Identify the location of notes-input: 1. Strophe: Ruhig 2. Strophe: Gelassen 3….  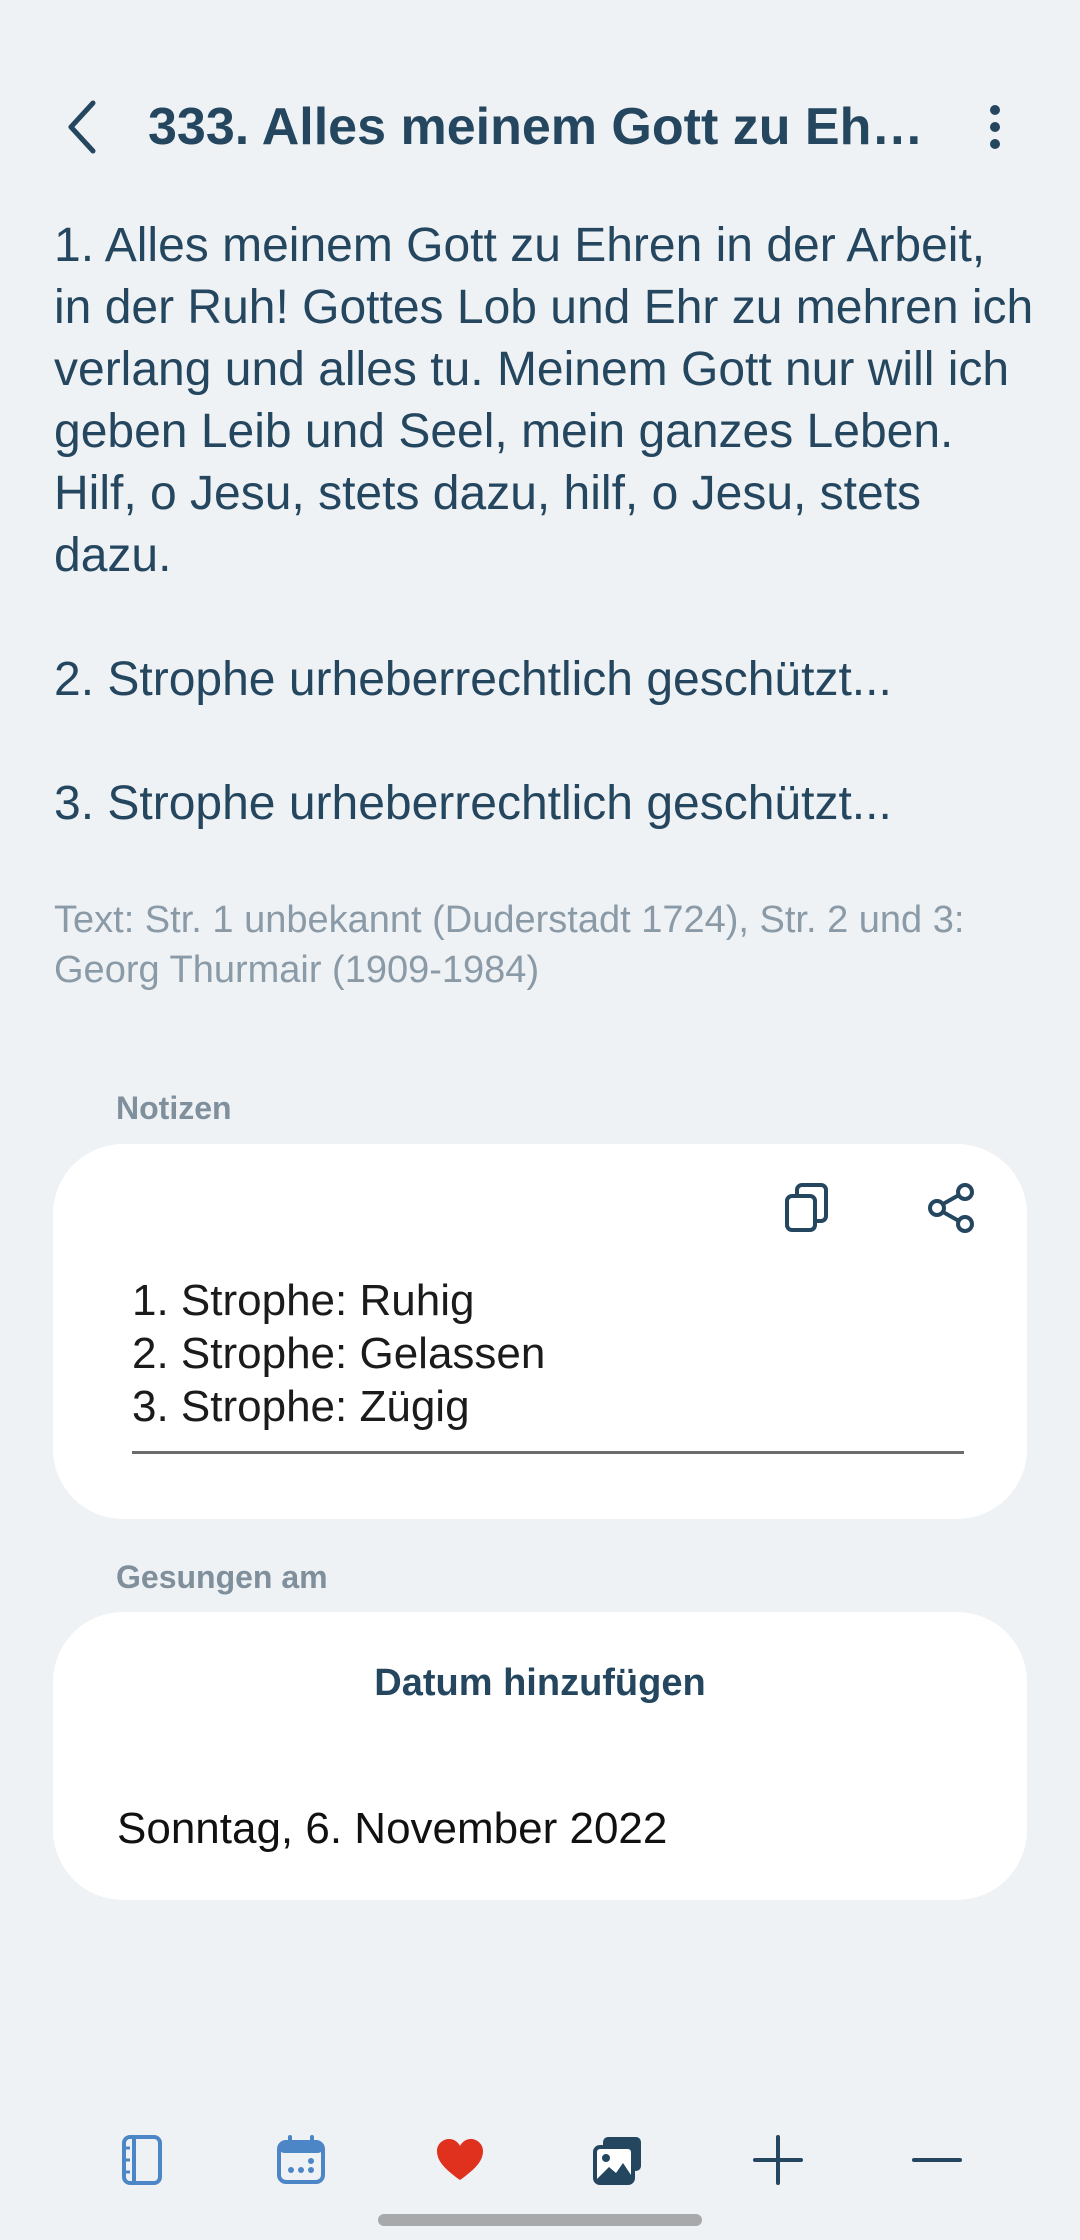
(547, 1353).